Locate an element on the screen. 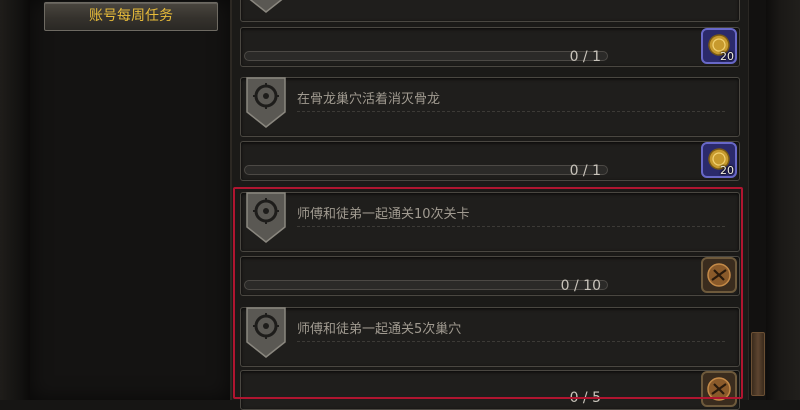  quest-progress-row: 0 / 10 is located at coordinates (490, 276).